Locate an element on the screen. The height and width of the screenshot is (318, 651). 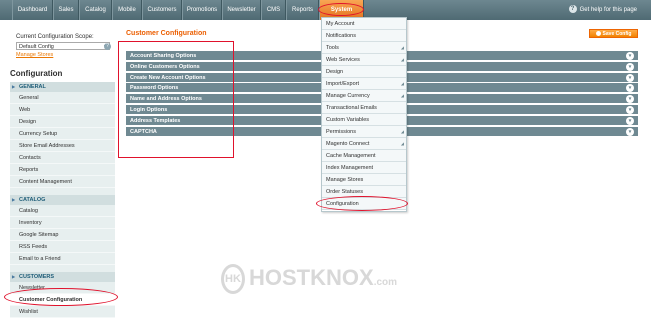
nav-dashboard: Dashboard is located at coordinates (32, 10).